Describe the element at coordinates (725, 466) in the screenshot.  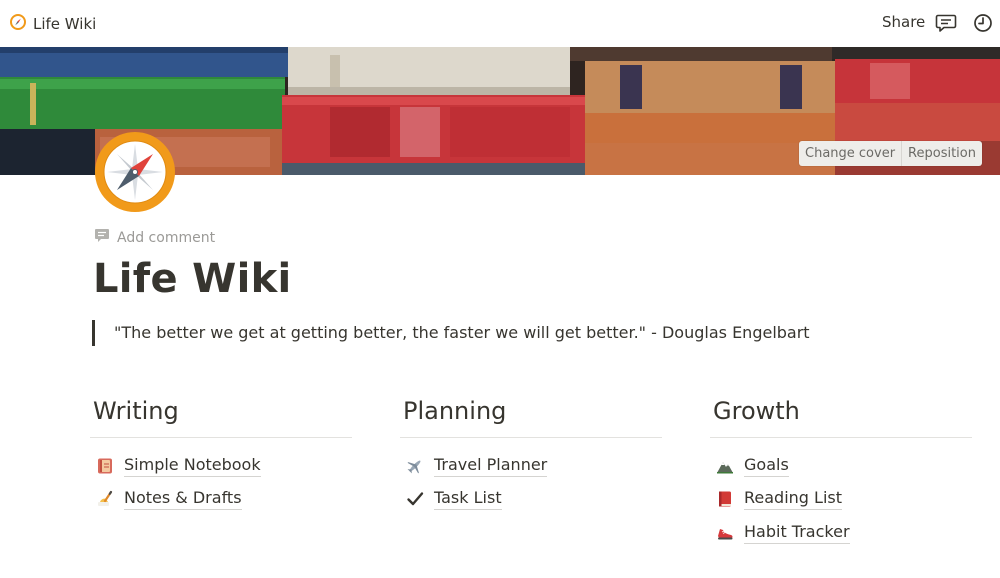
I see `mountain-icon` at that location.